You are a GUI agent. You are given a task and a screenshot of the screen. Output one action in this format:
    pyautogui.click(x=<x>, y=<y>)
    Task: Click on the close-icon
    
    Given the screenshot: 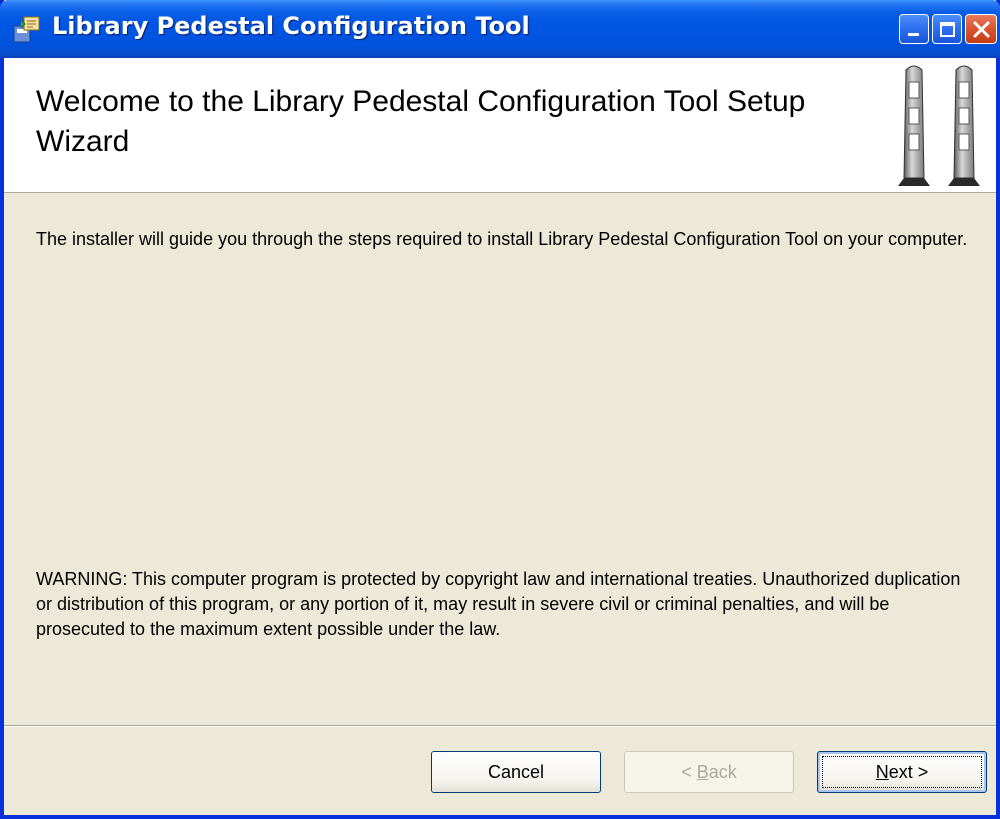 What is the action you would take?
    pyautogui.click(x=981, y=29)
    